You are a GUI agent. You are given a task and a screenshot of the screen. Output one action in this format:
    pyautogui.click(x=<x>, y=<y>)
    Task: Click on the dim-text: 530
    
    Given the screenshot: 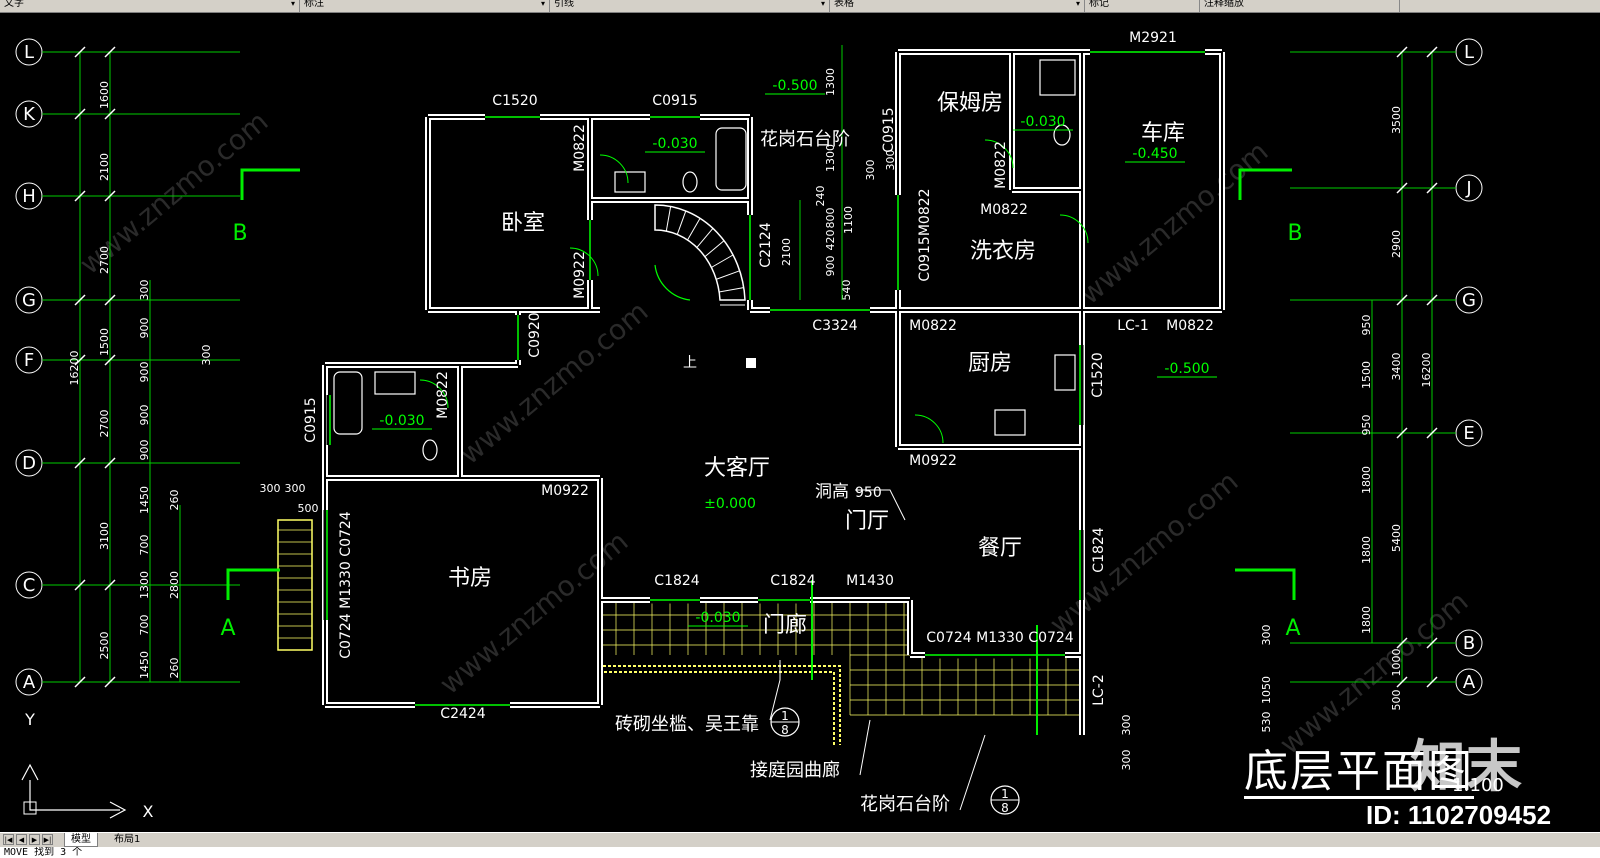 What is the action you would take?
    pyautogui.click(x=1266, y=722)
    